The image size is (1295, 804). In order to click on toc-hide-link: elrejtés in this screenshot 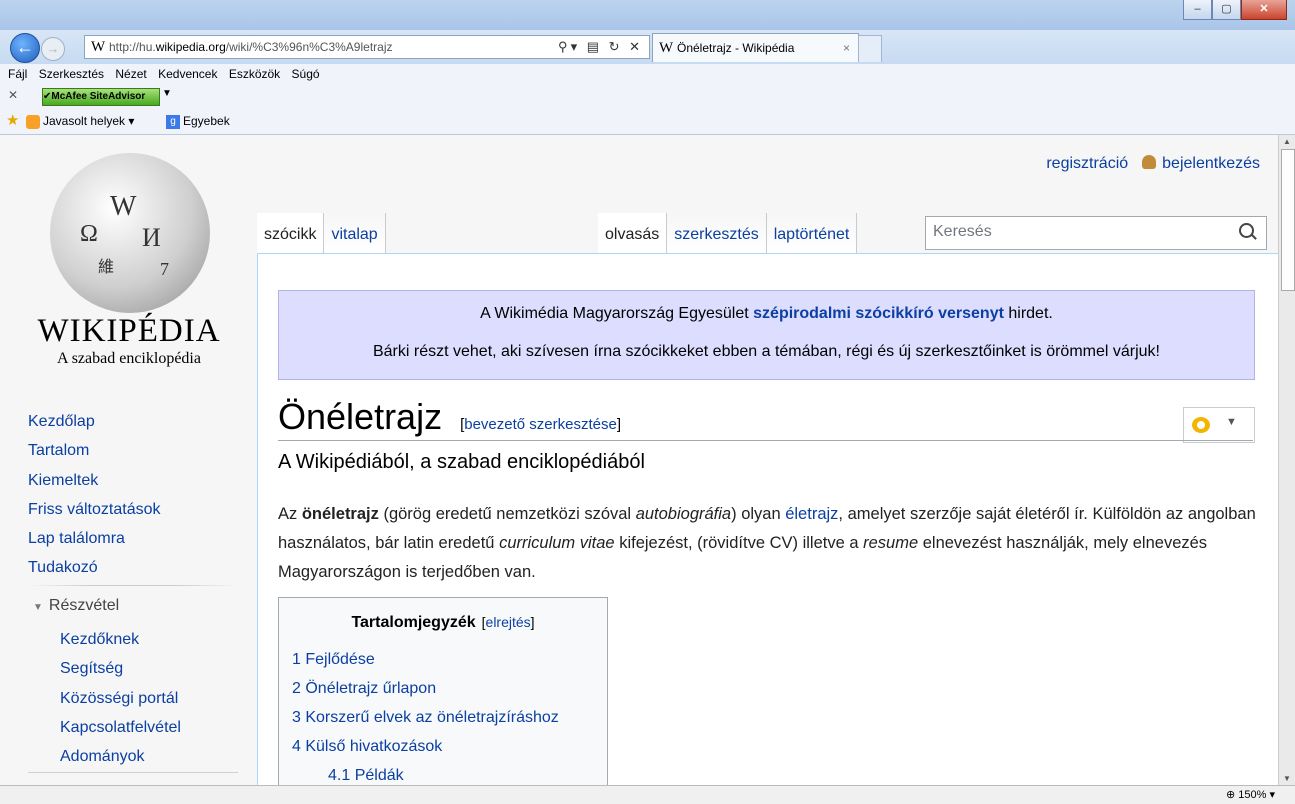, I will do `click(508, 622)`.